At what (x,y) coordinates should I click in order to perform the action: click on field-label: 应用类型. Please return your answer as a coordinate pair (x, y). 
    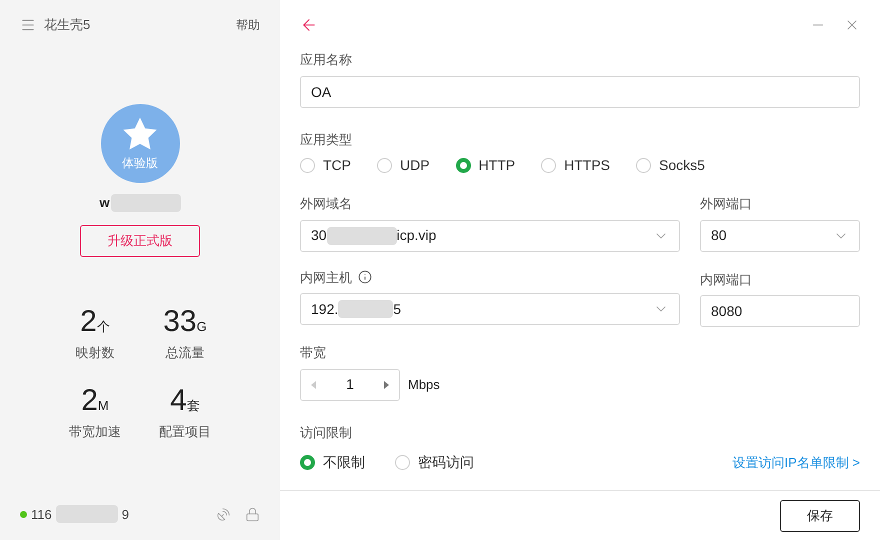
    Looking at the image, I should click on (326, 139).